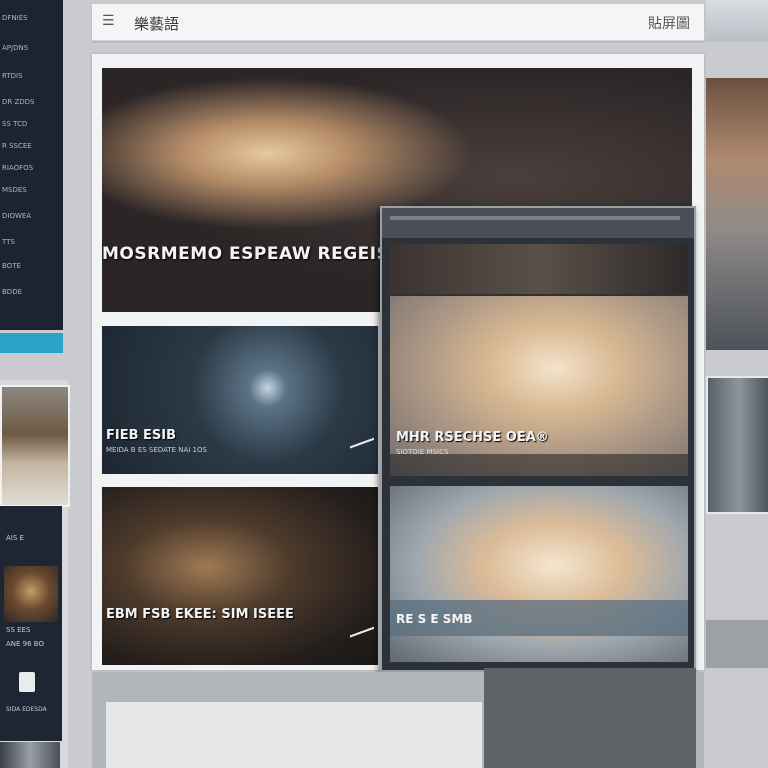  What do you see at coordinates (30, 190) in the screenshot?
I see `sidebar-item: MSDES` at bounding box center [30, 190].